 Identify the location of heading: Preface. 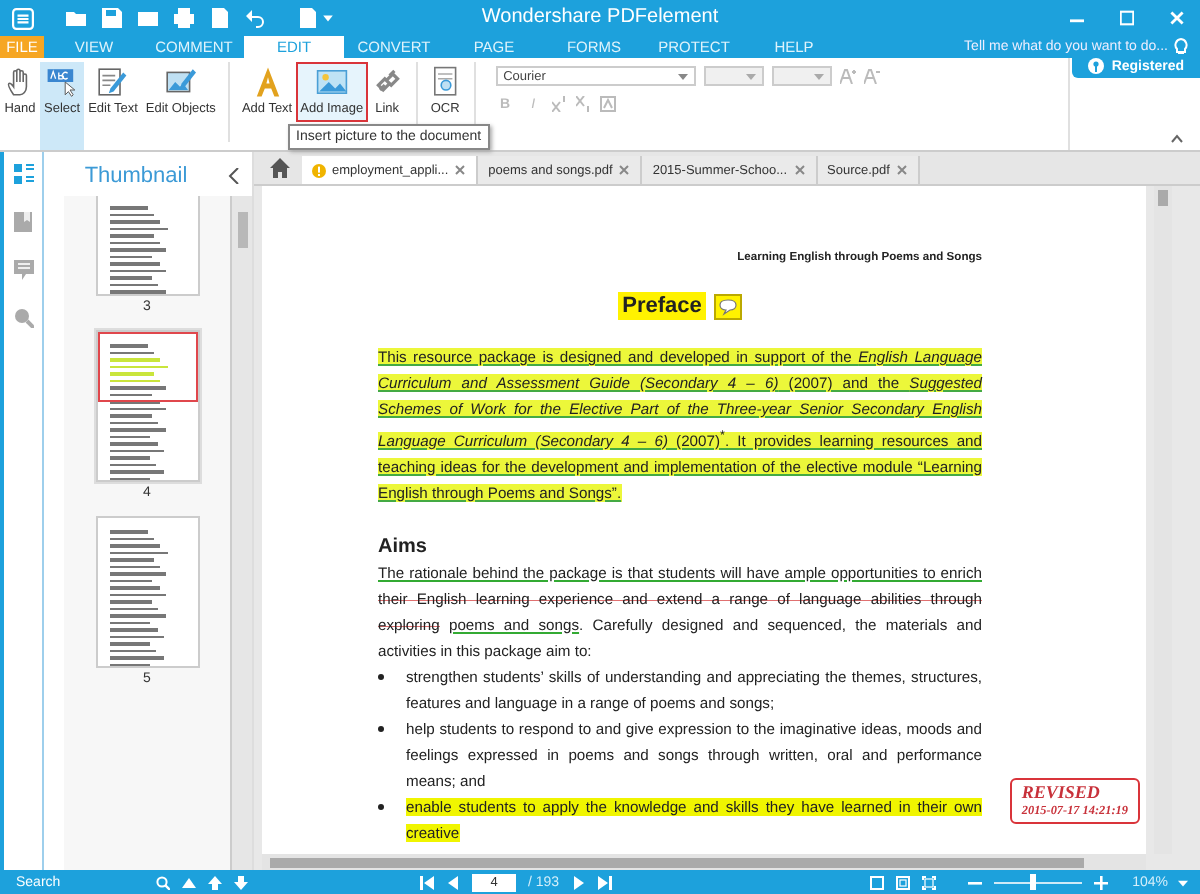
(662, 306).